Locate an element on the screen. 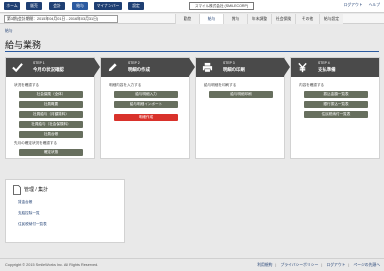  step-lead: 内容を確認する is located at coordinates (312, 85).